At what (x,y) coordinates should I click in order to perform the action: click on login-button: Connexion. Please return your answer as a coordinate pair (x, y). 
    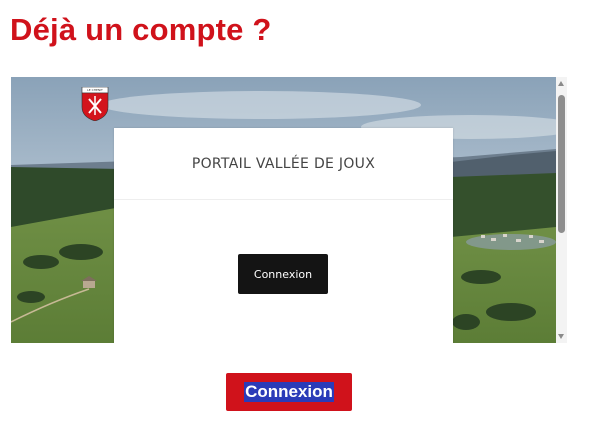
    Looking at the image, I should click on (289, 392).